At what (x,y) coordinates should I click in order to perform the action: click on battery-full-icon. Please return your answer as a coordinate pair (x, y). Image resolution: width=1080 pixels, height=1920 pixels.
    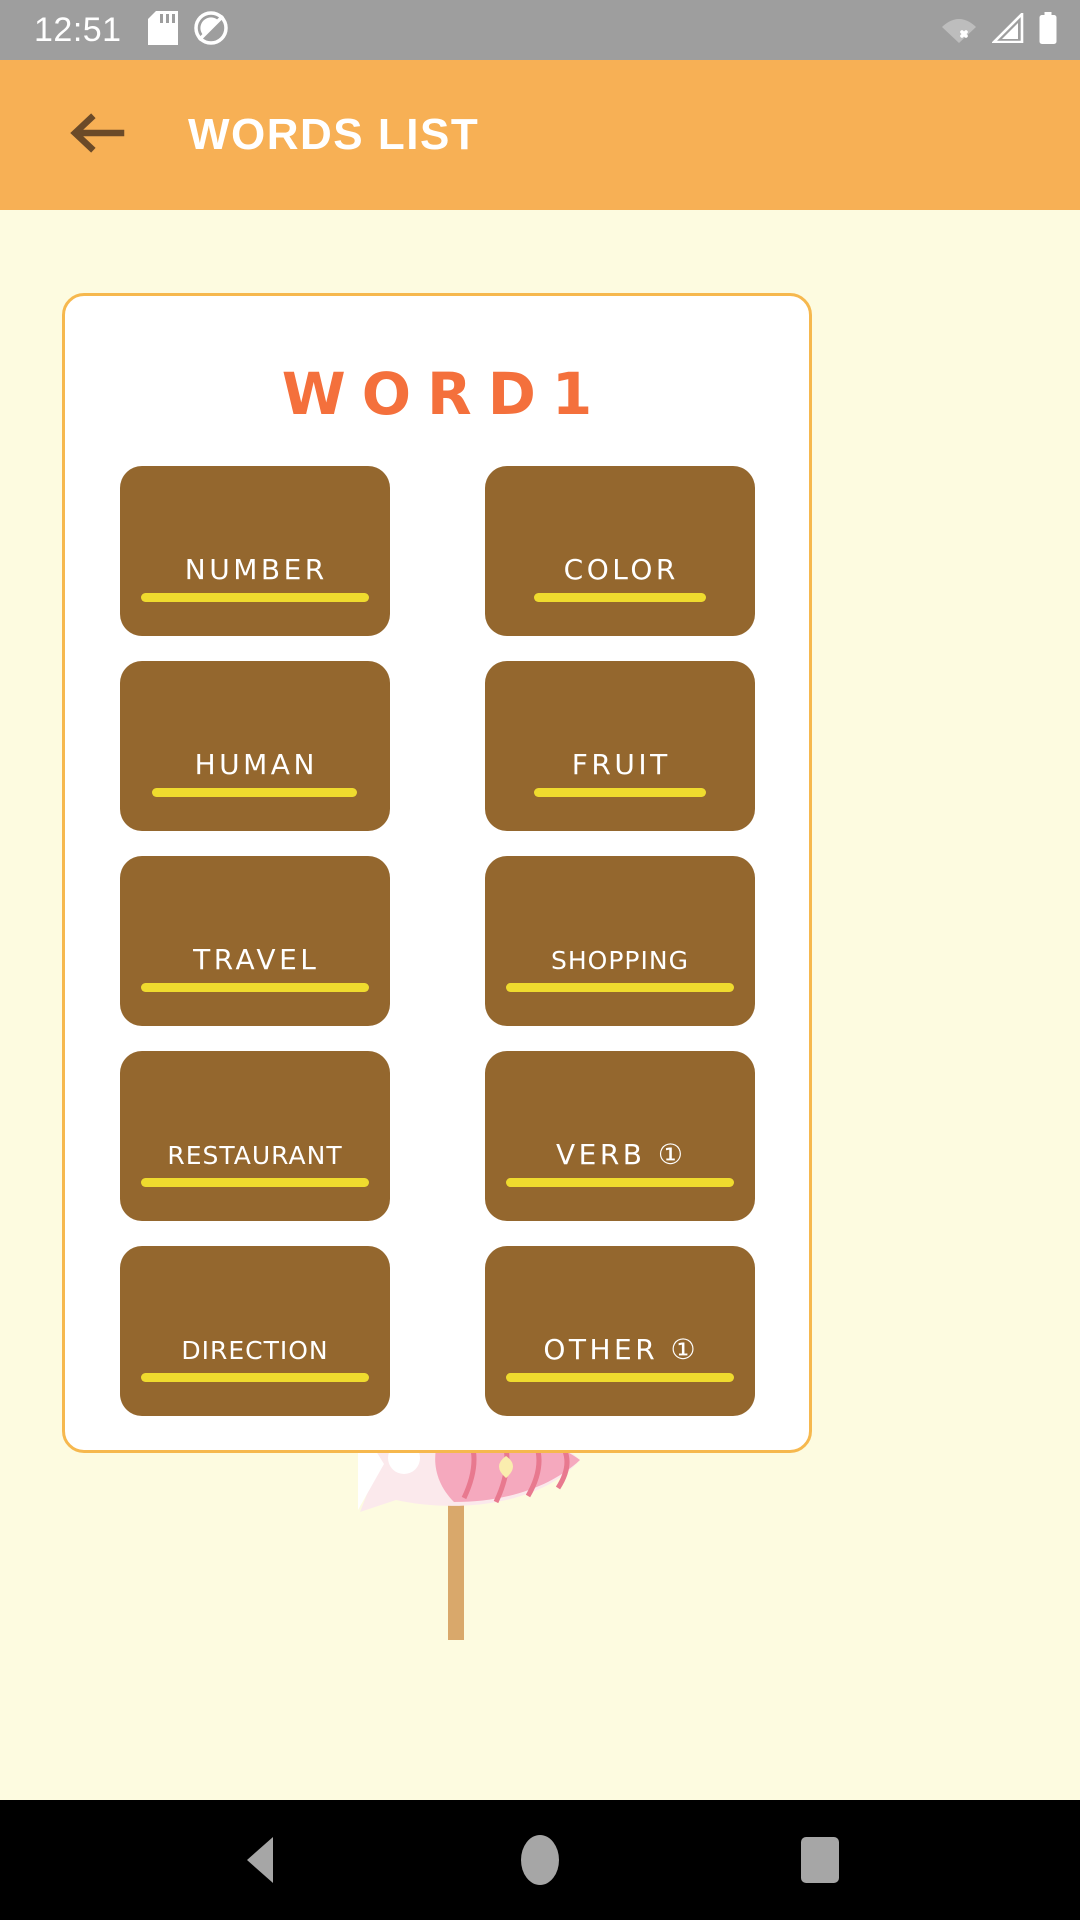
    Looking at the image, I should click on (1048, 30).